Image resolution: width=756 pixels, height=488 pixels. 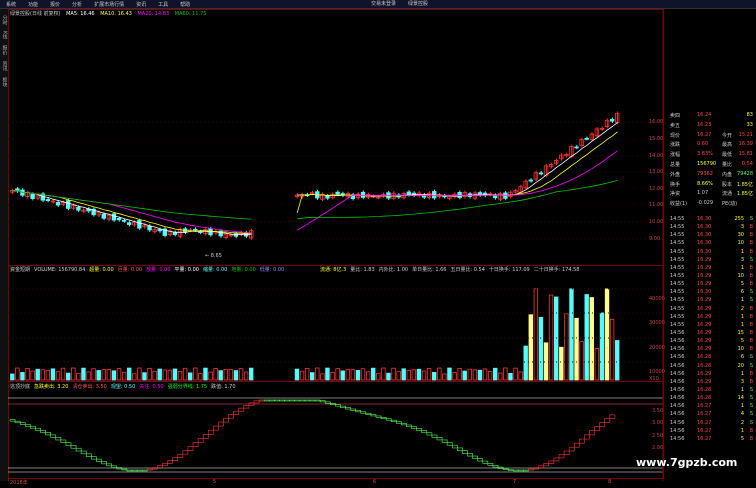 What do you see at coordinates (751, 357) in the screenshot?
I see `tick-flag: S` at bounding box center [751, 357].